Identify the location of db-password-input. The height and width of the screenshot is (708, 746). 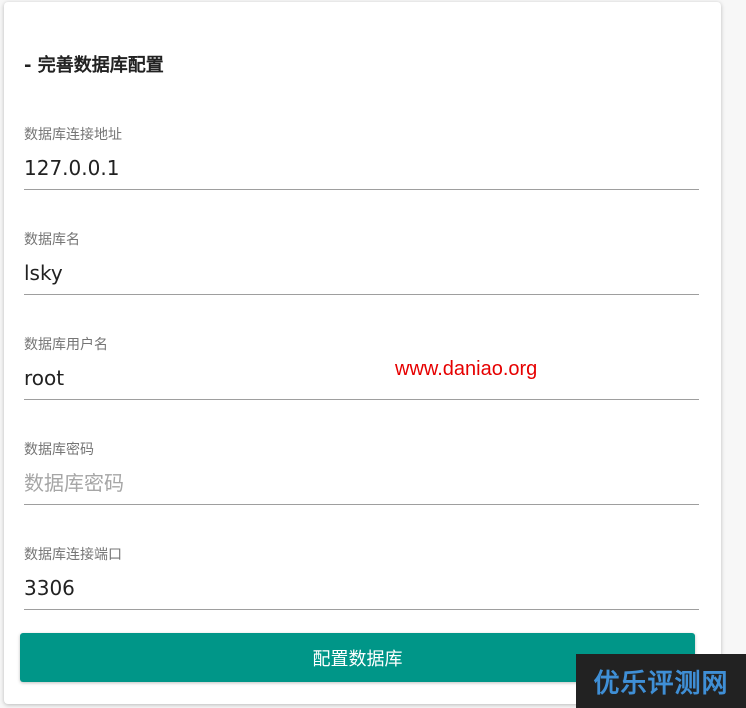
(361, 484).